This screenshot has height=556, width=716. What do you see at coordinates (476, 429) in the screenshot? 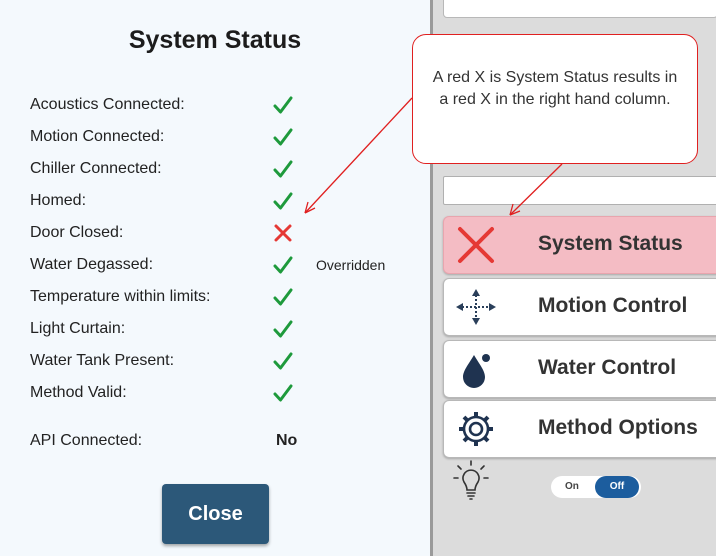
I see `gear-icon` at bounding box center [476, 429].